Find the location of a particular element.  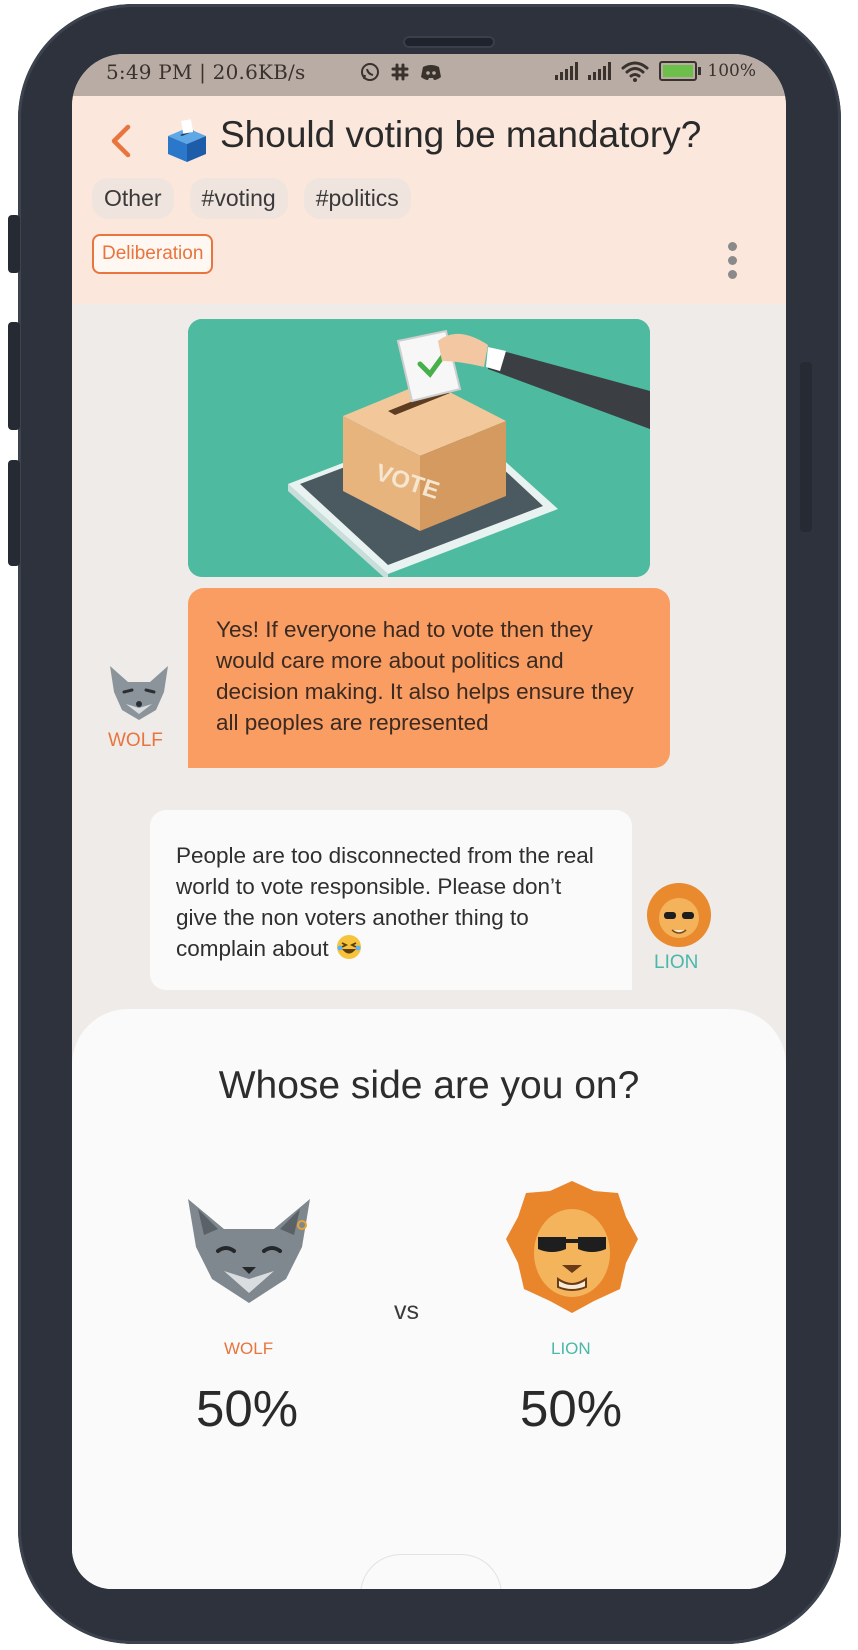

author-label-wolf: WOLF is located at coordinates (135, 740).